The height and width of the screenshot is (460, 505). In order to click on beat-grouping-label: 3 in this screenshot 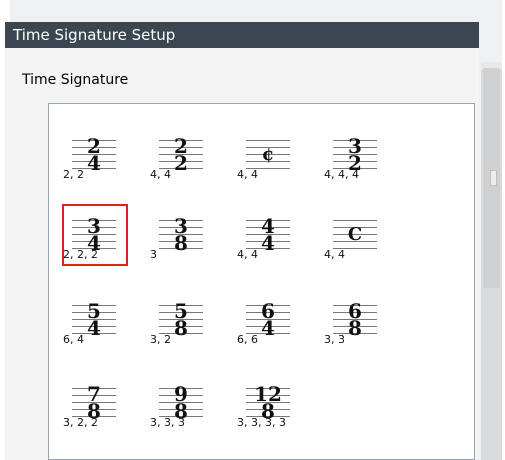, I will do `click(153, 254)`.